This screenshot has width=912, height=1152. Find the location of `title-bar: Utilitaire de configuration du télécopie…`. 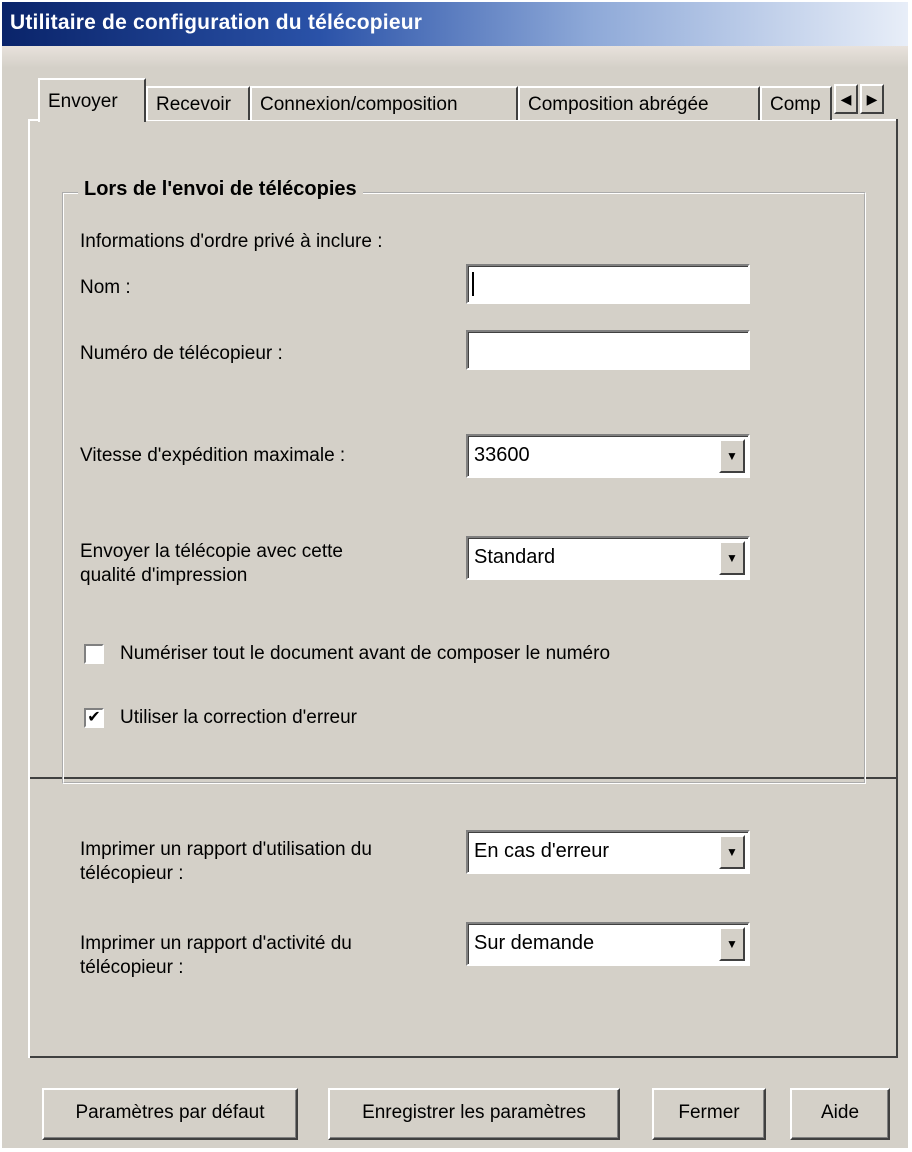

title-bar: Utilitaire de configuration du télécopie… is located at coordinates (455, 24).